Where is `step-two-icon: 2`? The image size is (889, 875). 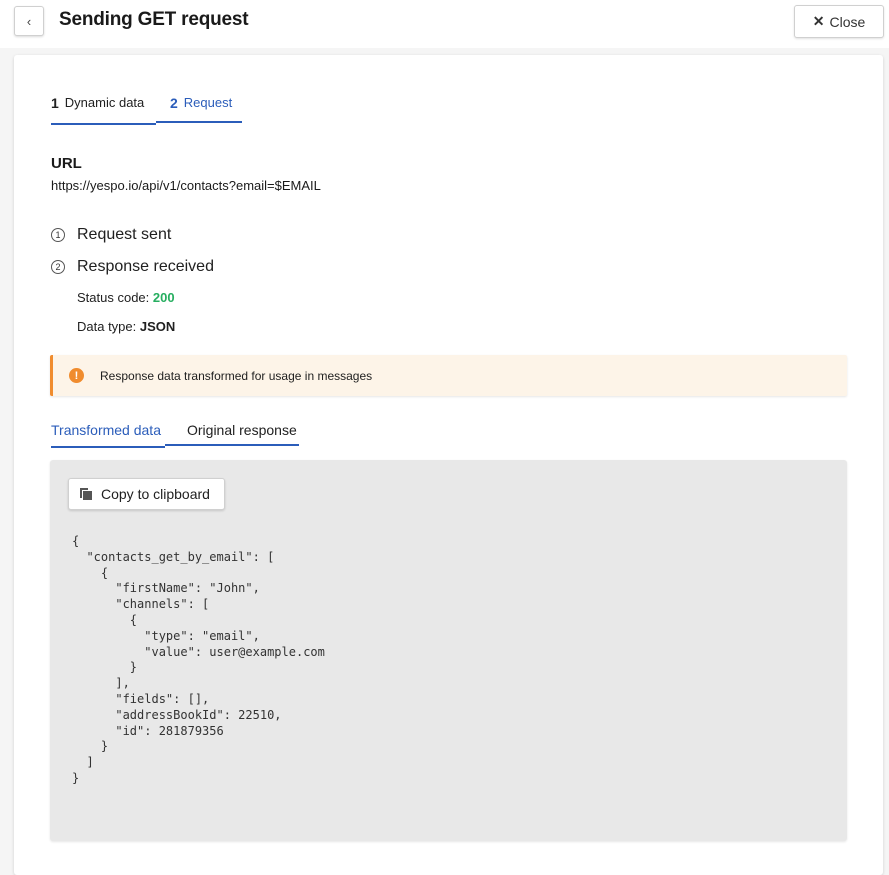 step-two-icon: 2 is located at coordinates (58, 267).